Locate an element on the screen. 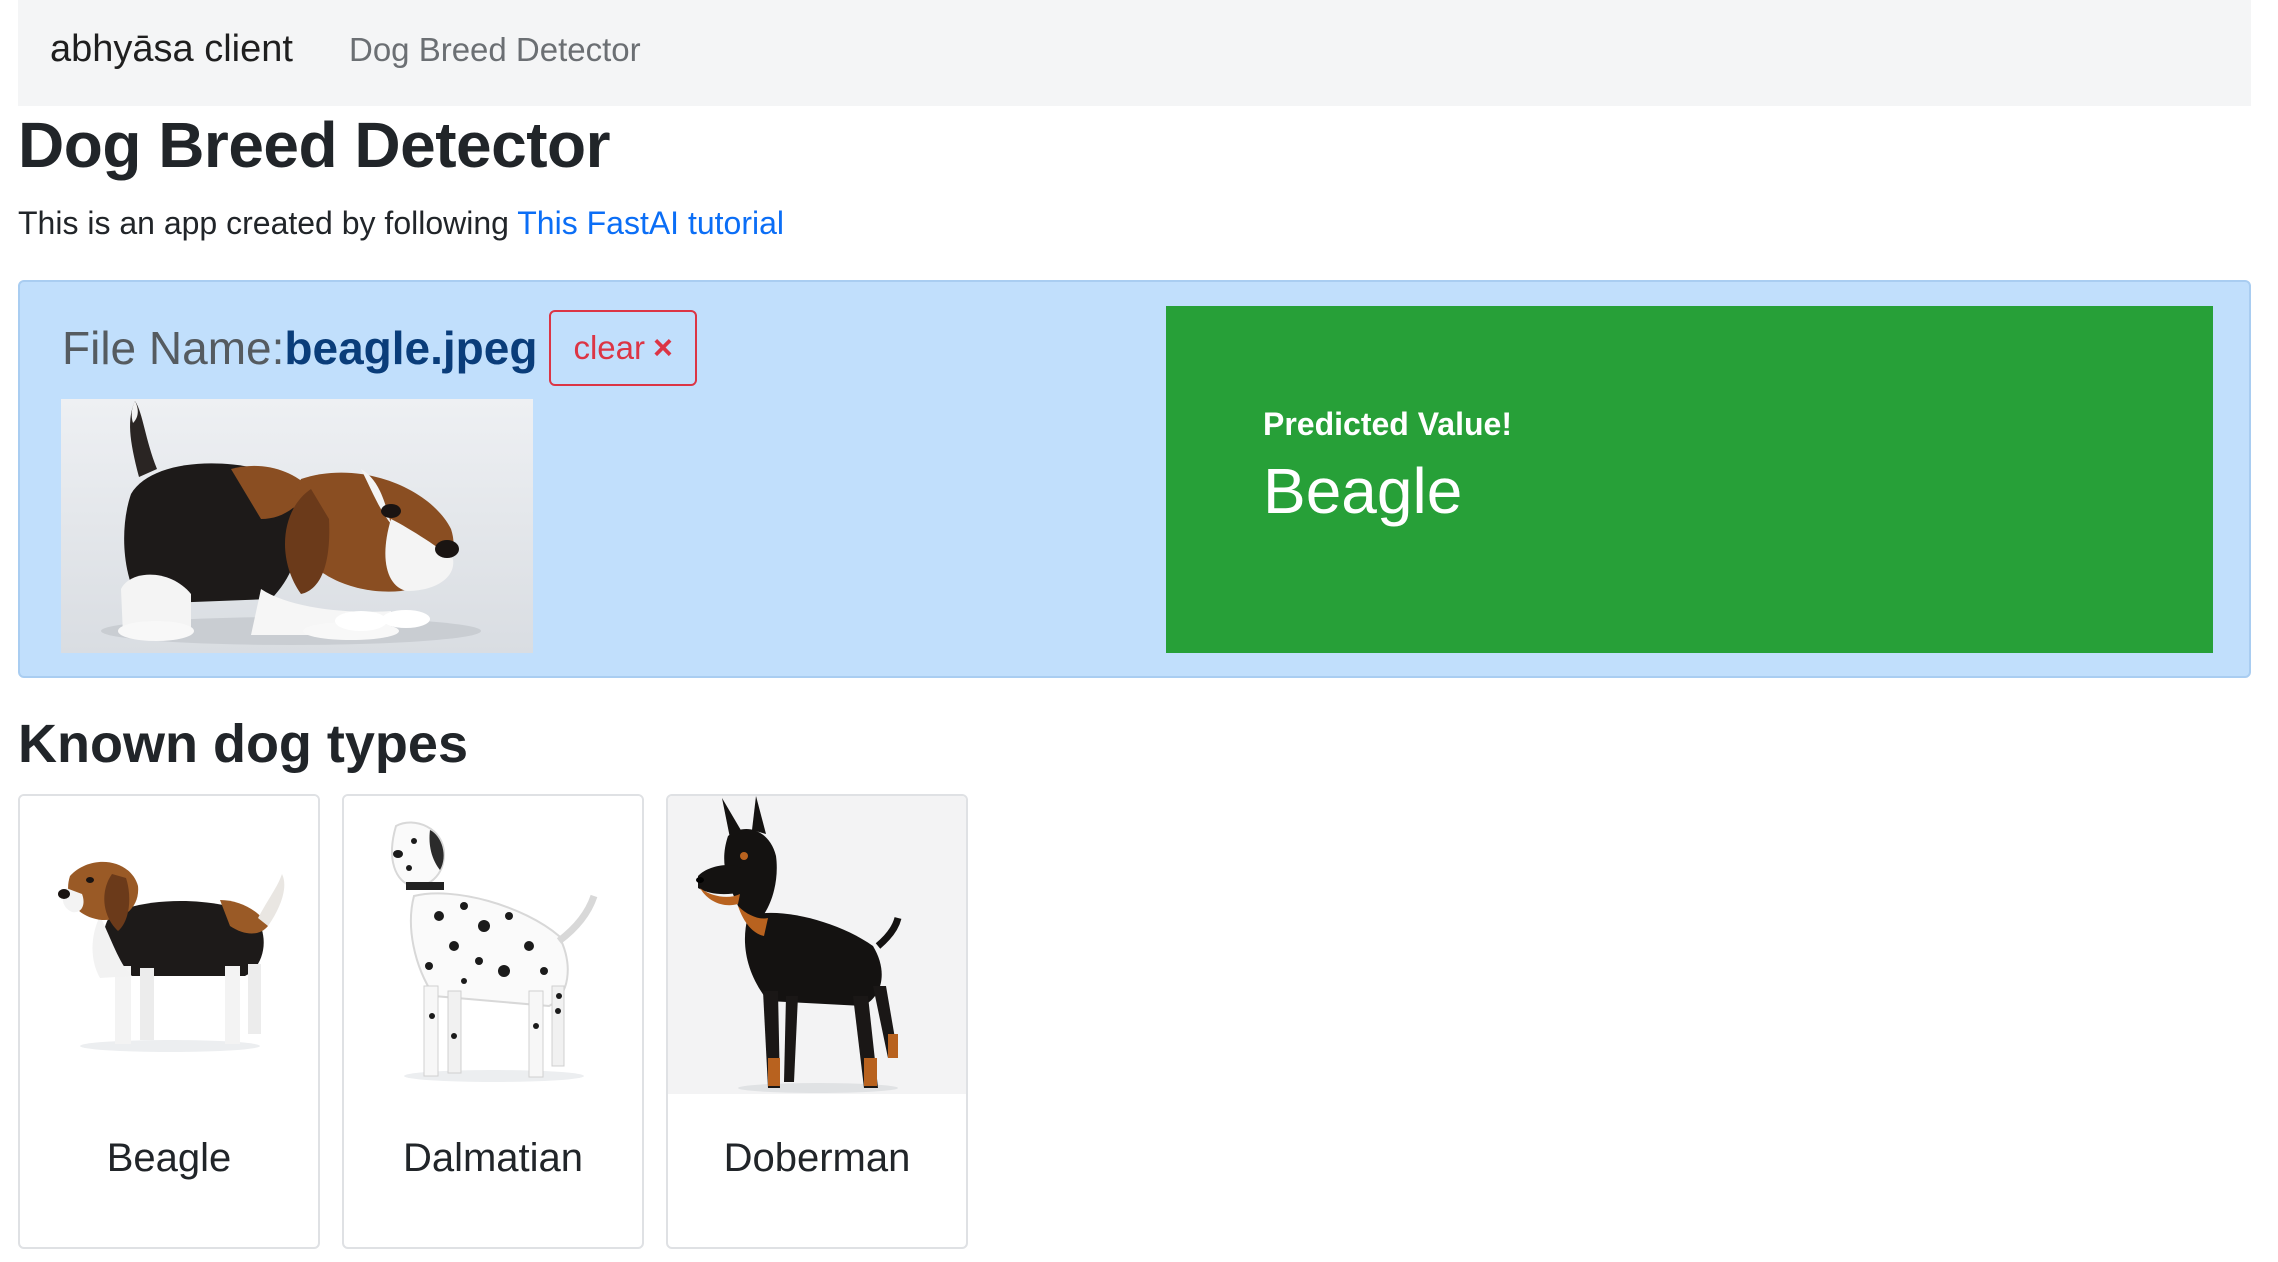 The height and width of the screenshot is (1262, 2278). file-name-label: File Name: is located at coordinates (173, 348).